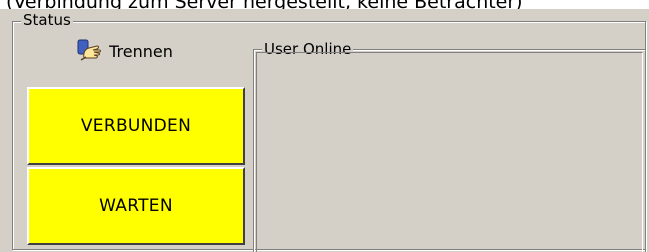 The image size is (649, 252). I want to click on disconnect-button-label: Trennen, so click(141, 51).